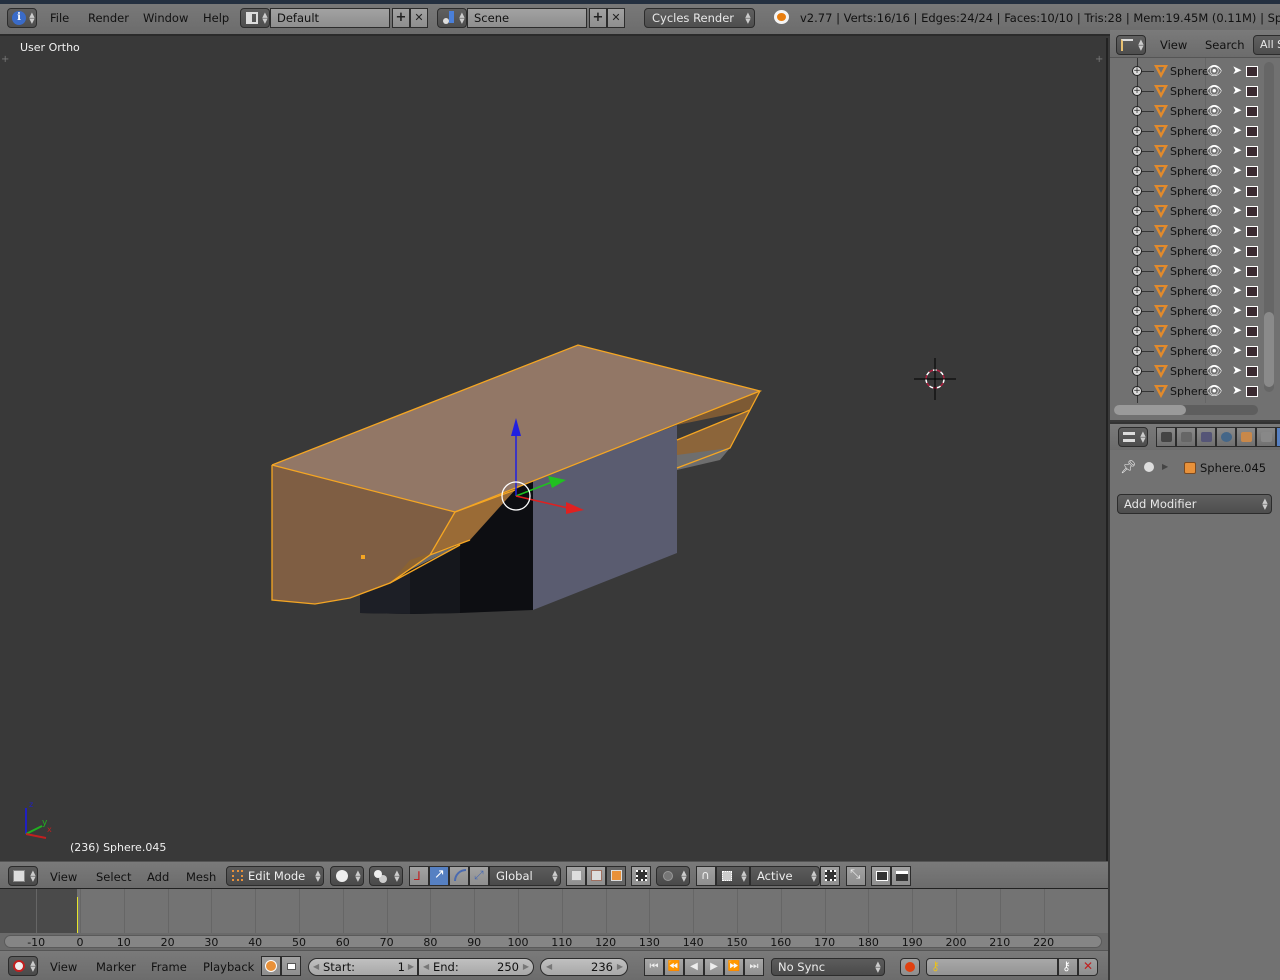 This screenshot has height=980, width=1280. Describe the element at coordinates (275, 876) in the screenshot. I see `mode-select: Edit Mode ▲ ▼` at that location.